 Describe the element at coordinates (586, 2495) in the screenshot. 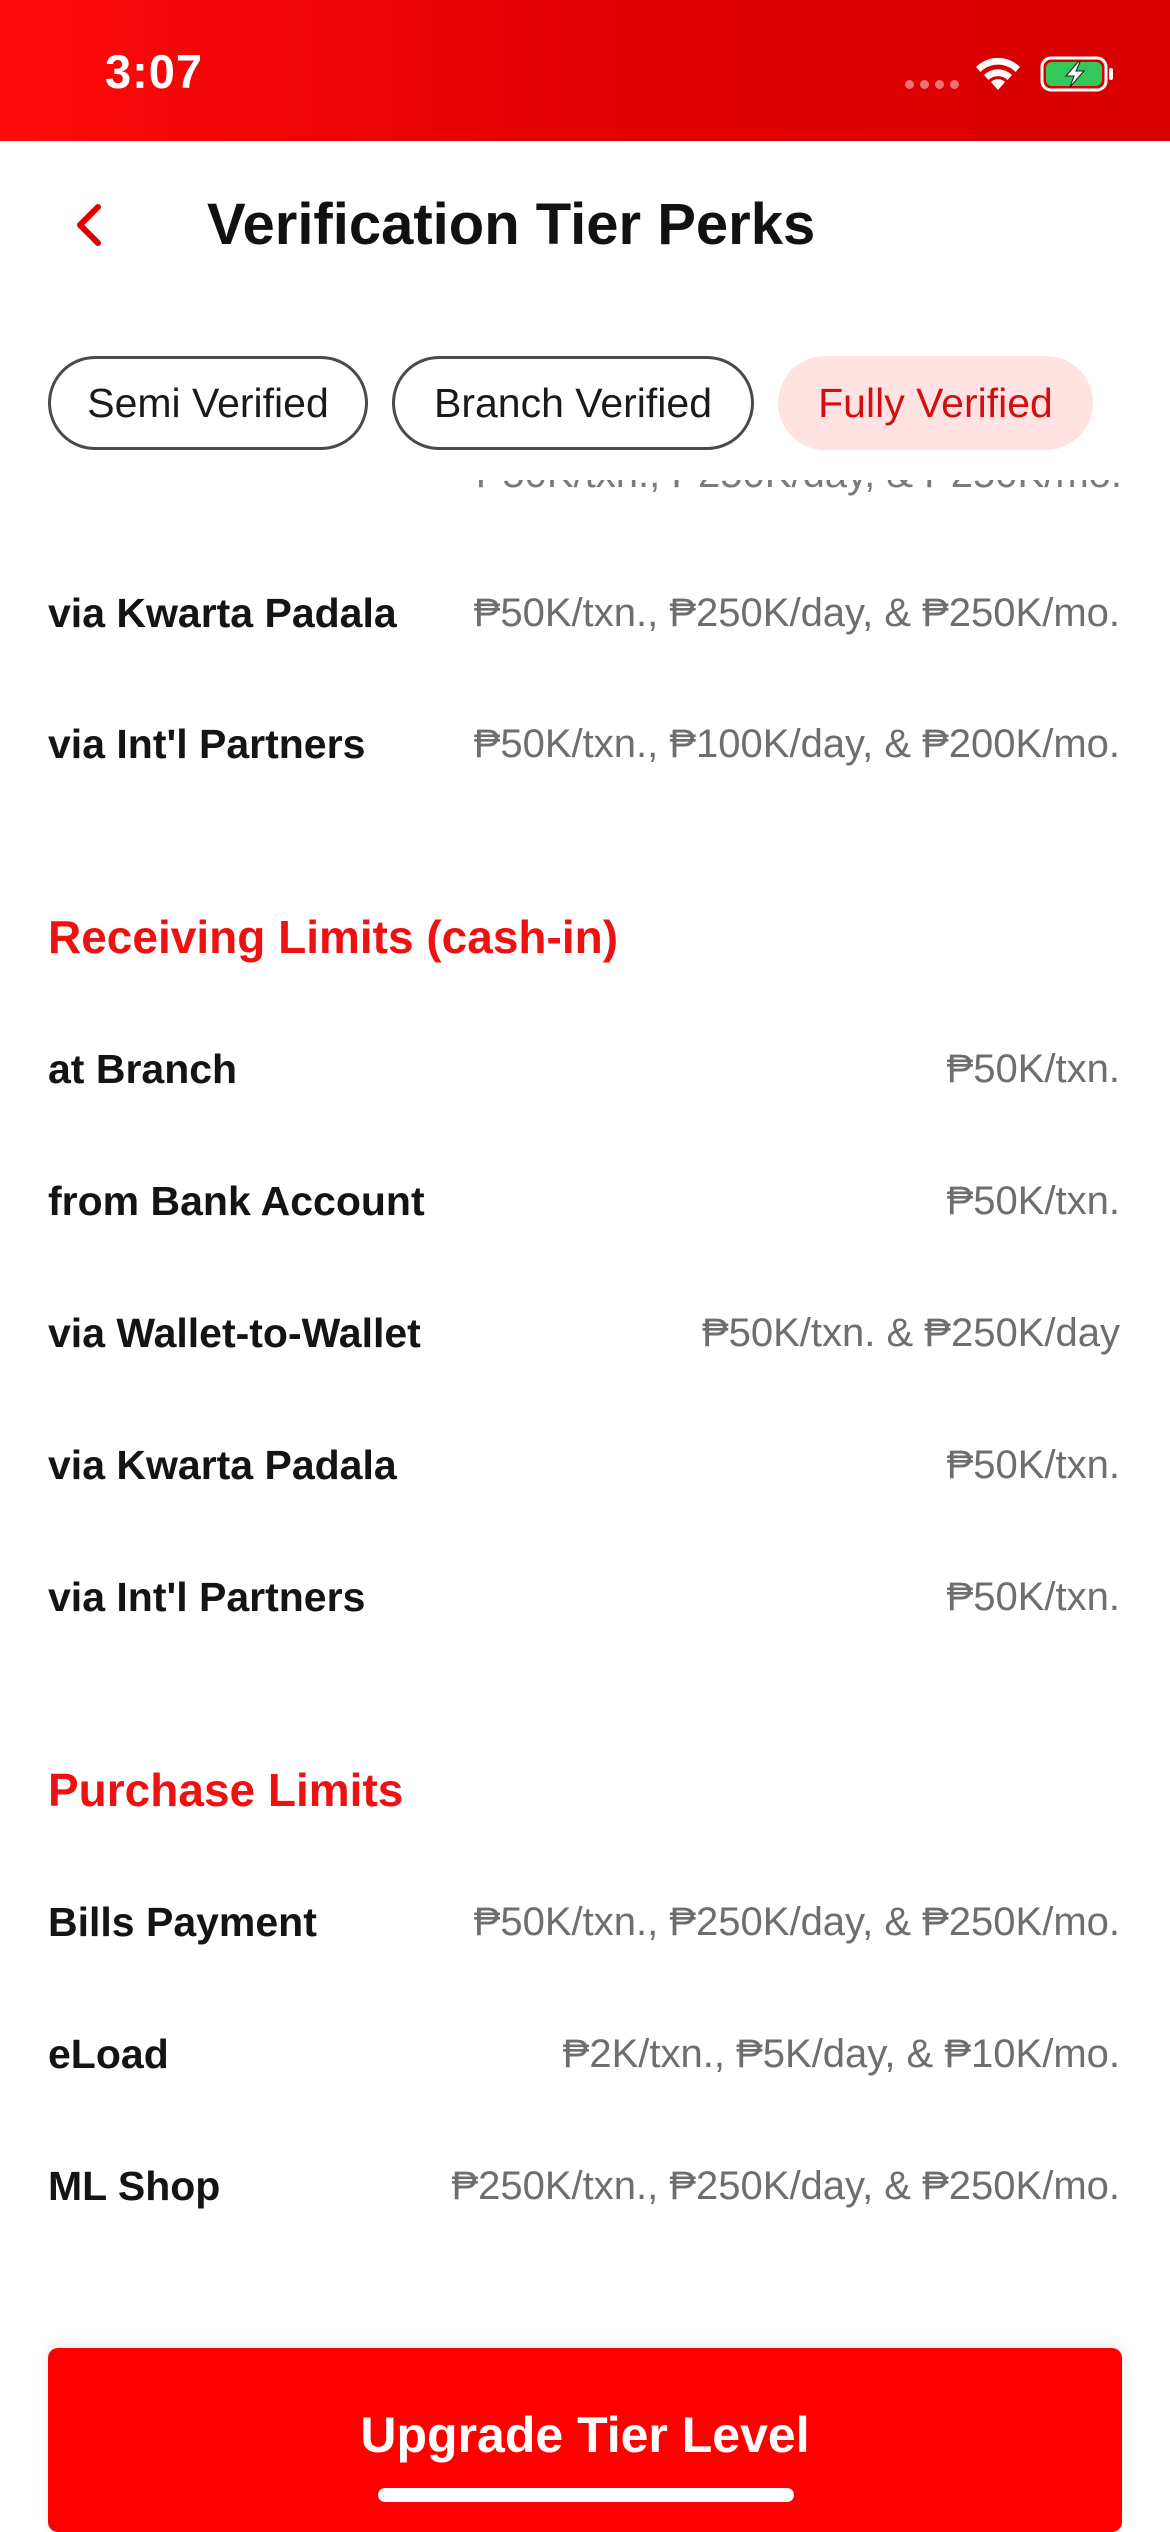

I see `home-indicator` at that location.